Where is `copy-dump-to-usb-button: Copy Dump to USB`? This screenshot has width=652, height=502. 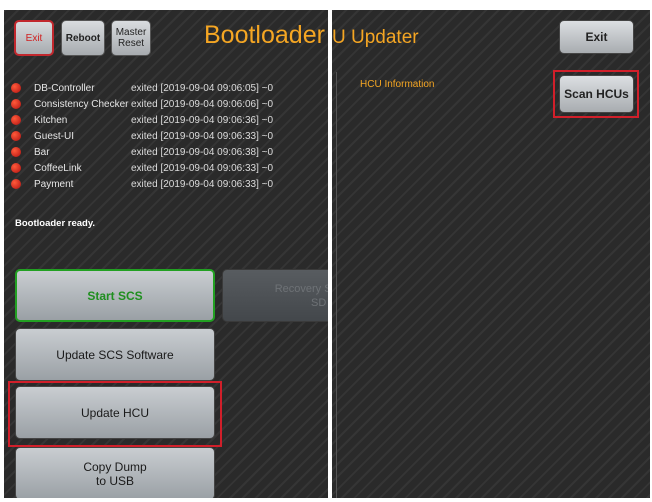 copy-dump-to-usb-button: Copy Dump to USB is located at coordinates (115, 472).